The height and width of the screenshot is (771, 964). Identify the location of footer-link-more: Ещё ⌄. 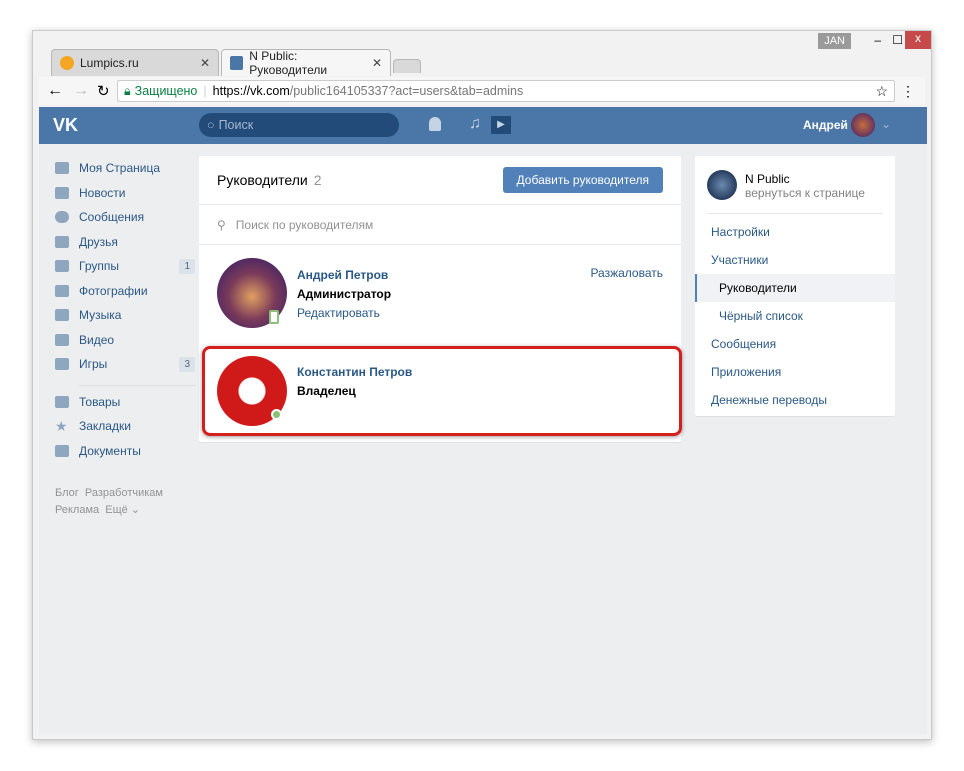
(122, 510).